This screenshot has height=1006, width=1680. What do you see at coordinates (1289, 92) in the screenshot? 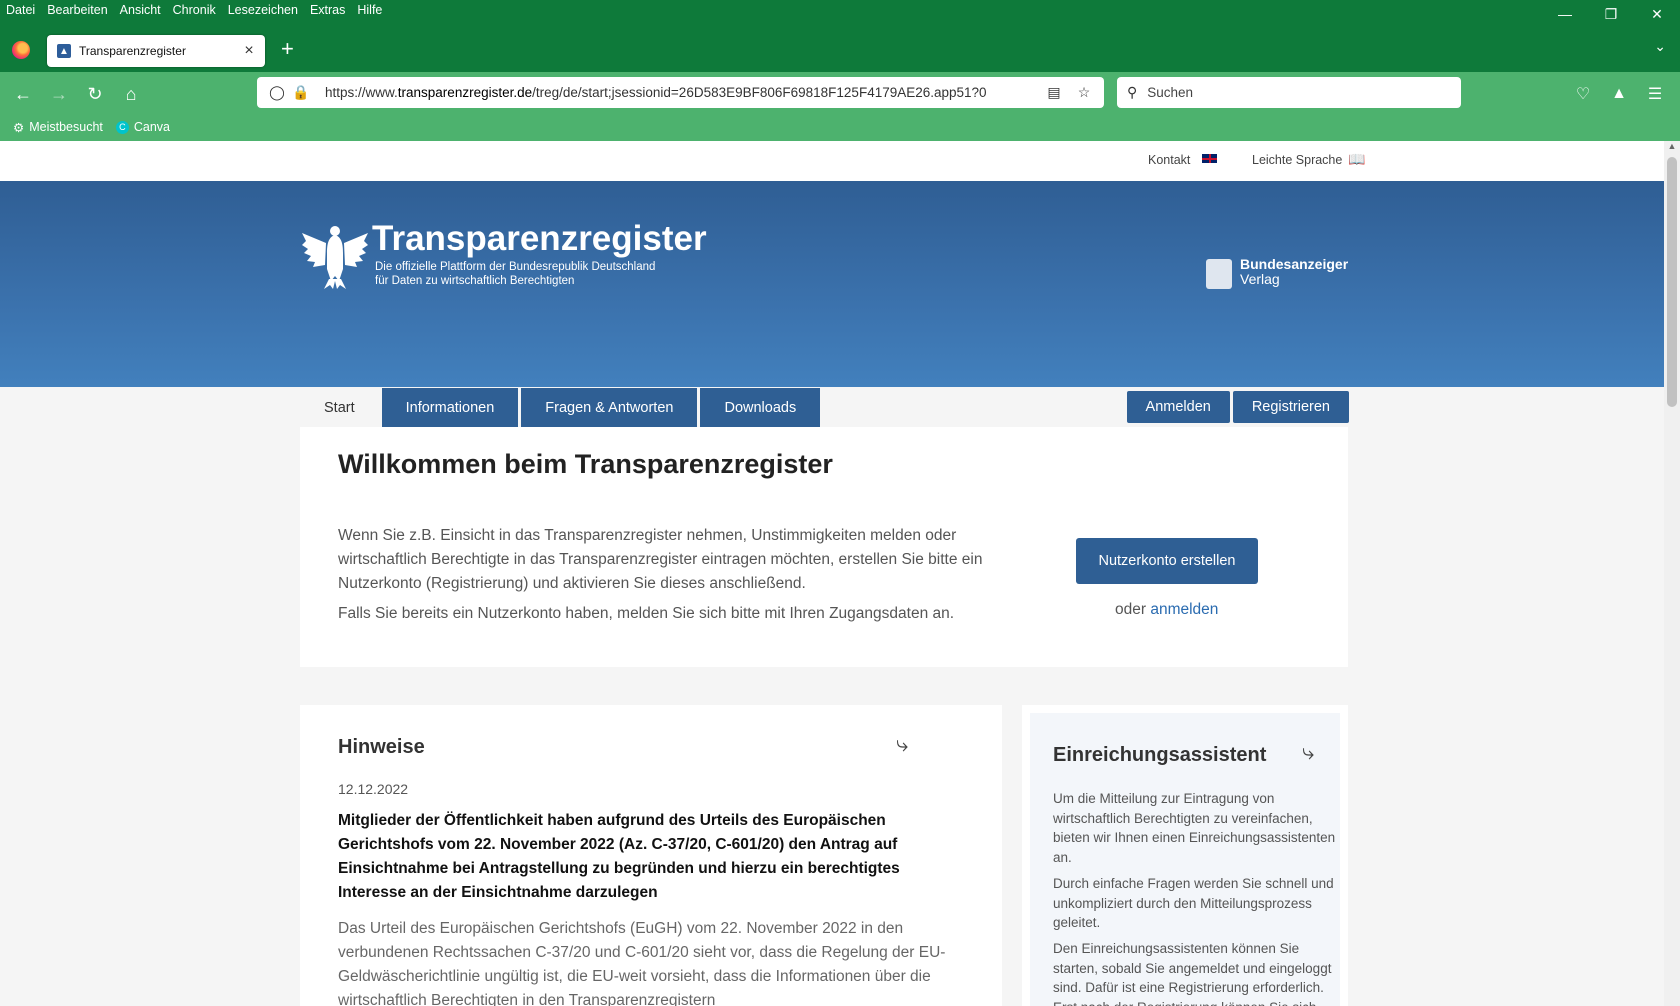
I see `search-bar: ⚲ Suchen` at bounding box center [1289, 92].